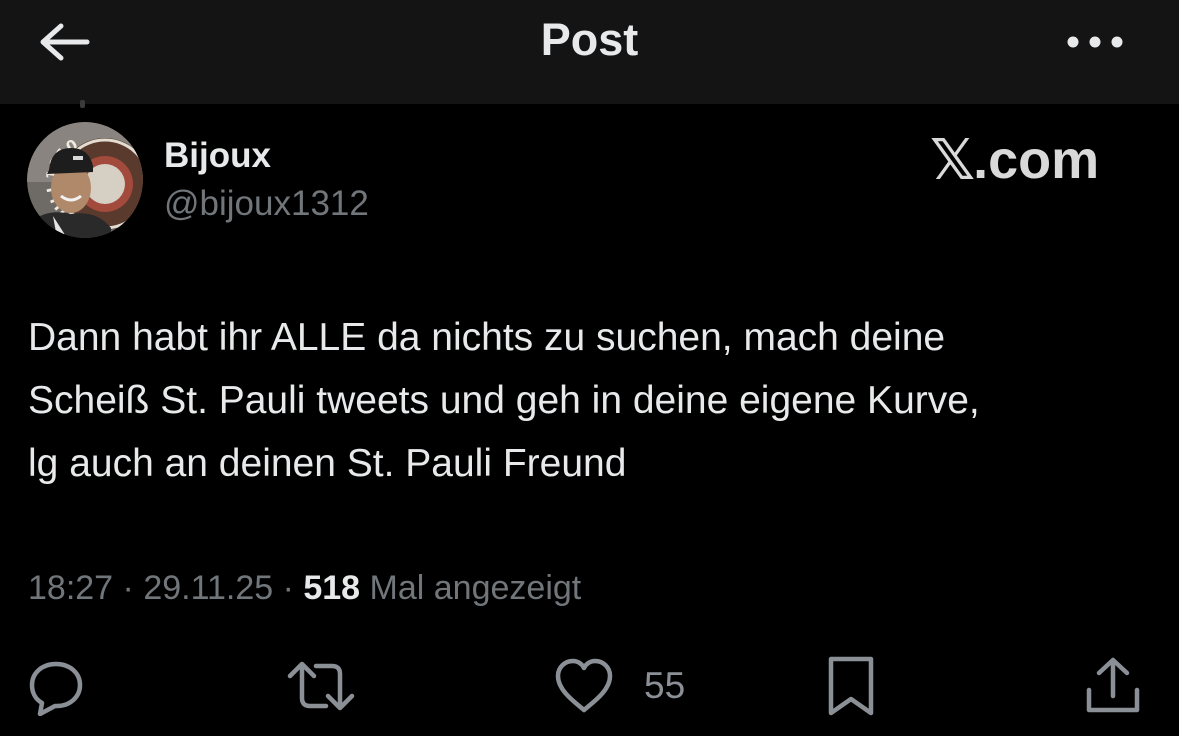  What do you see at coordinates (217, 156) in the screenshot?
I see `author-display-name: Bijoux` at bounding box center [217, 156].